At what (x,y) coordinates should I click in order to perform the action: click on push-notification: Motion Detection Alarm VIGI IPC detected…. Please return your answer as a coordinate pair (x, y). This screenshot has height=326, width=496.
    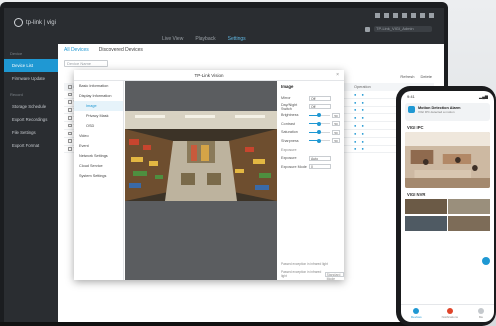
    Looking at the image, I should click on (447, 112).